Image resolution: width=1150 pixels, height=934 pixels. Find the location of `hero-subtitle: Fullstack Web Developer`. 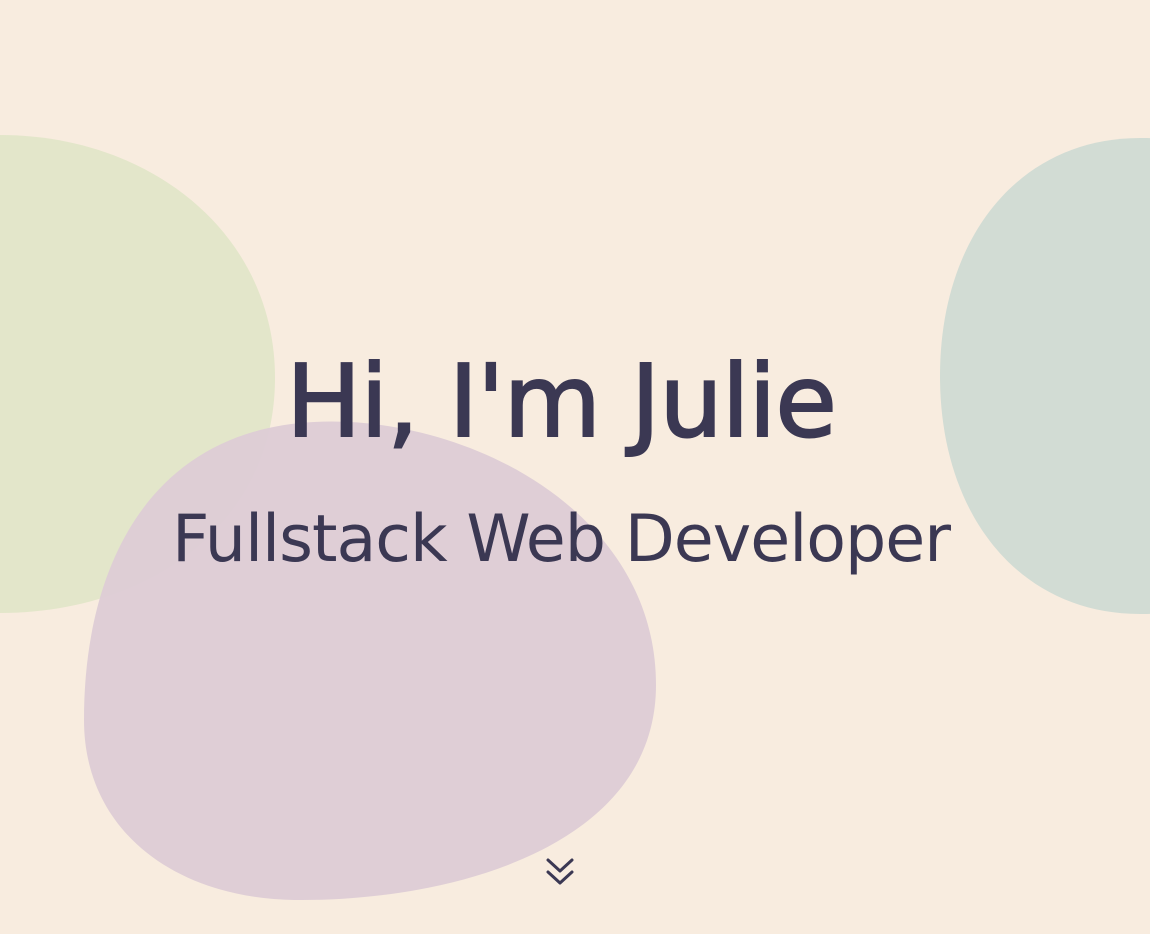

hero-subtitle: Fullstack Web Developer is located at coordinates (561, 539).